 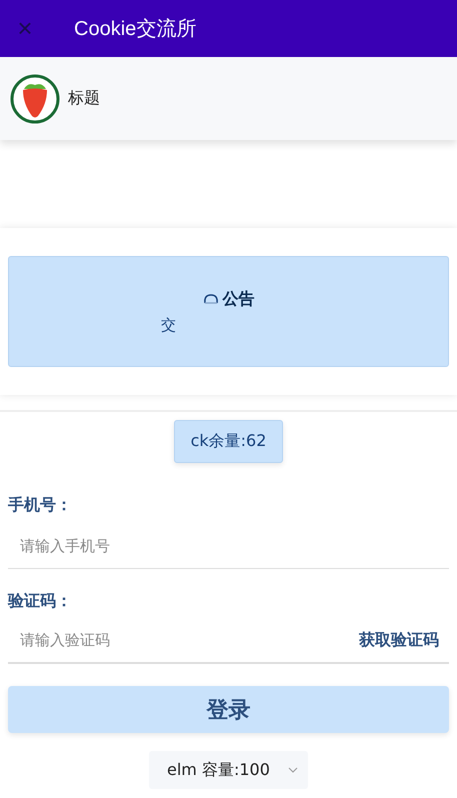 What do you see at coordinates (135, 29) in the screenshot?
I see `app-title: Cookie交流所` at bounding box center [135, 29].